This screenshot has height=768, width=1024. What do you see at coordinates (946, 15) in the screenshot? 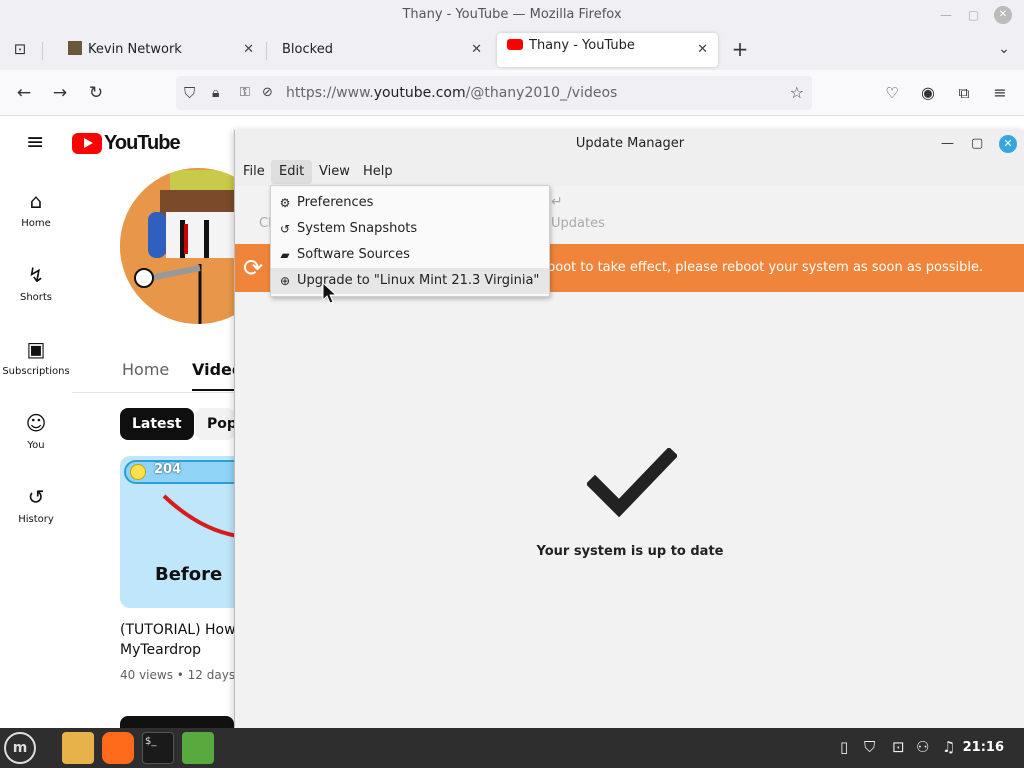
I see `minimize-button: —` at bounding box center [946, 15].